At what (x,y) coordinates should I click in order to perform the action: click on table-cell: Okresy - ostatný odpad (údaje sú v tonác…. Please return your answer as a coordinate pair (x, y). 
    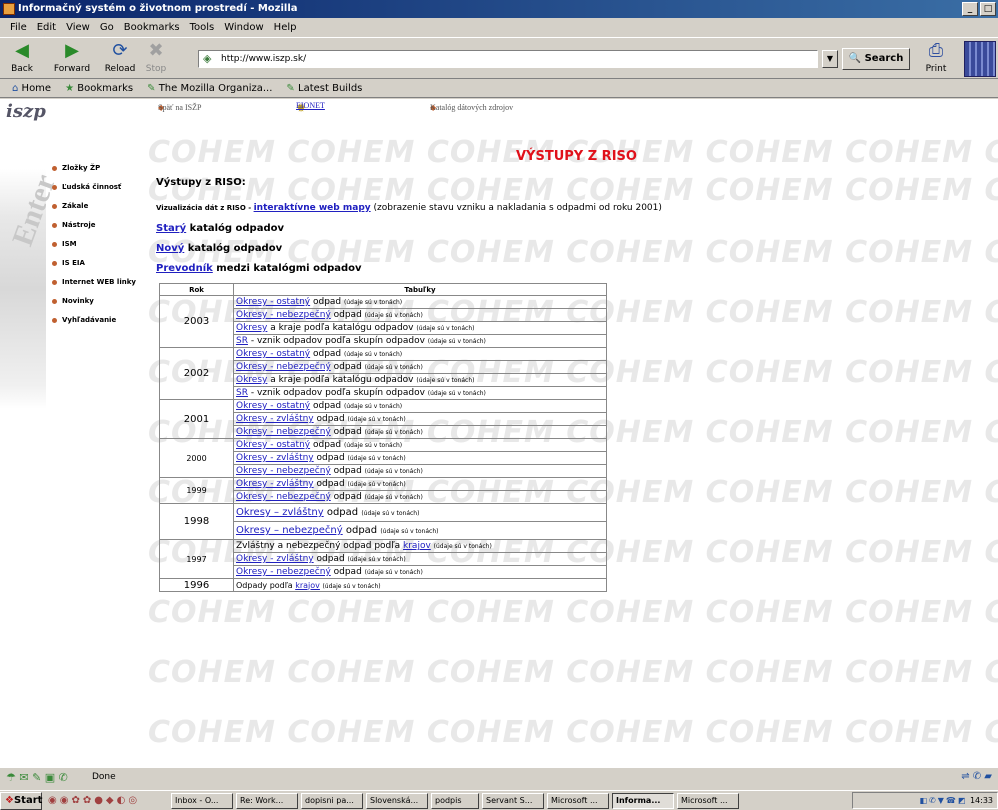
    Looking at the image, I should click on (420, 302).